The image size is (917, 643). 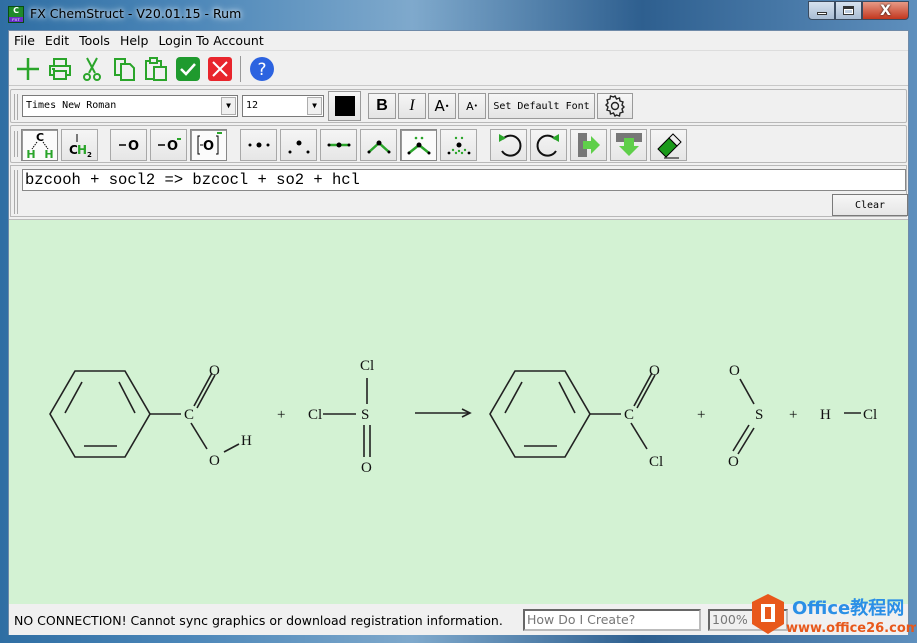 I want to click on export-down-button, so click(x=628, y=145).